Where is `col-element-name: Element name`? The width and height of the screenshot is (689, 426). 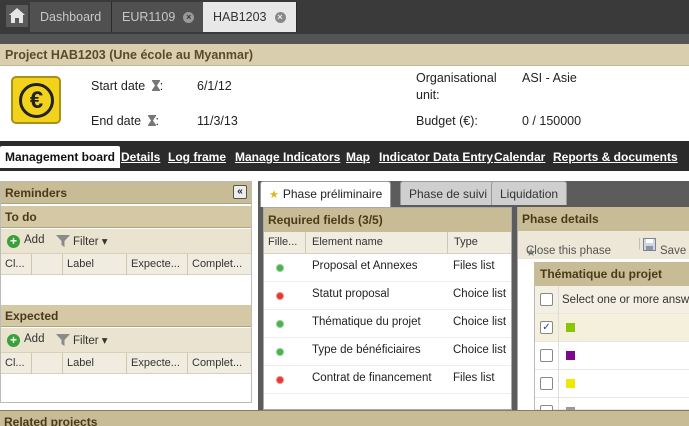
col-element-name: Element name is located at coordinates (377, 242).